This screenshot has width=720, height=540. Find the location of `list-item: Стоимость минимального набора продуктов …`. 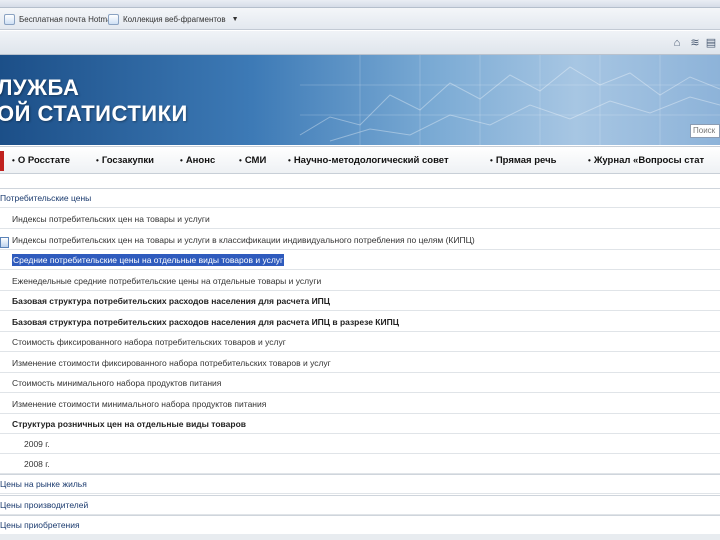

list-item: Стоимость минимального набора продуктов … is located at coordinates (360, 383).